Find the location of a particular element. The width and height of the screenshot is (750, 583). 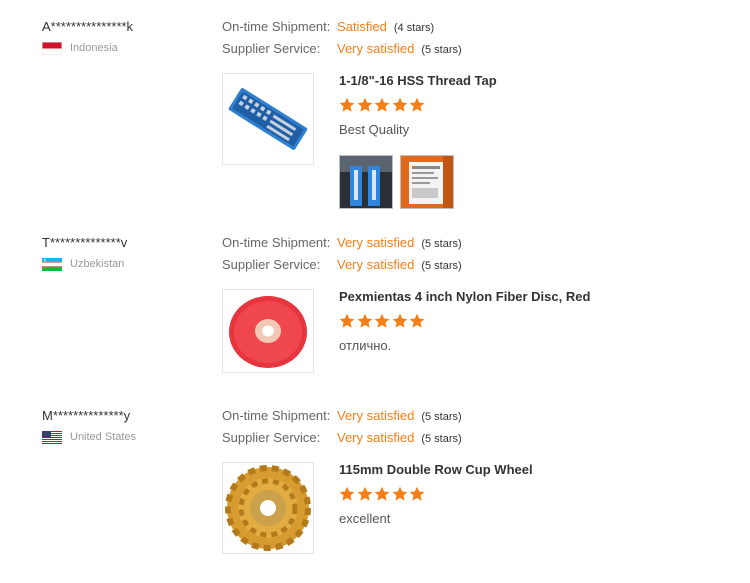

buyer-country: United States is located at coordinates (89, 437).